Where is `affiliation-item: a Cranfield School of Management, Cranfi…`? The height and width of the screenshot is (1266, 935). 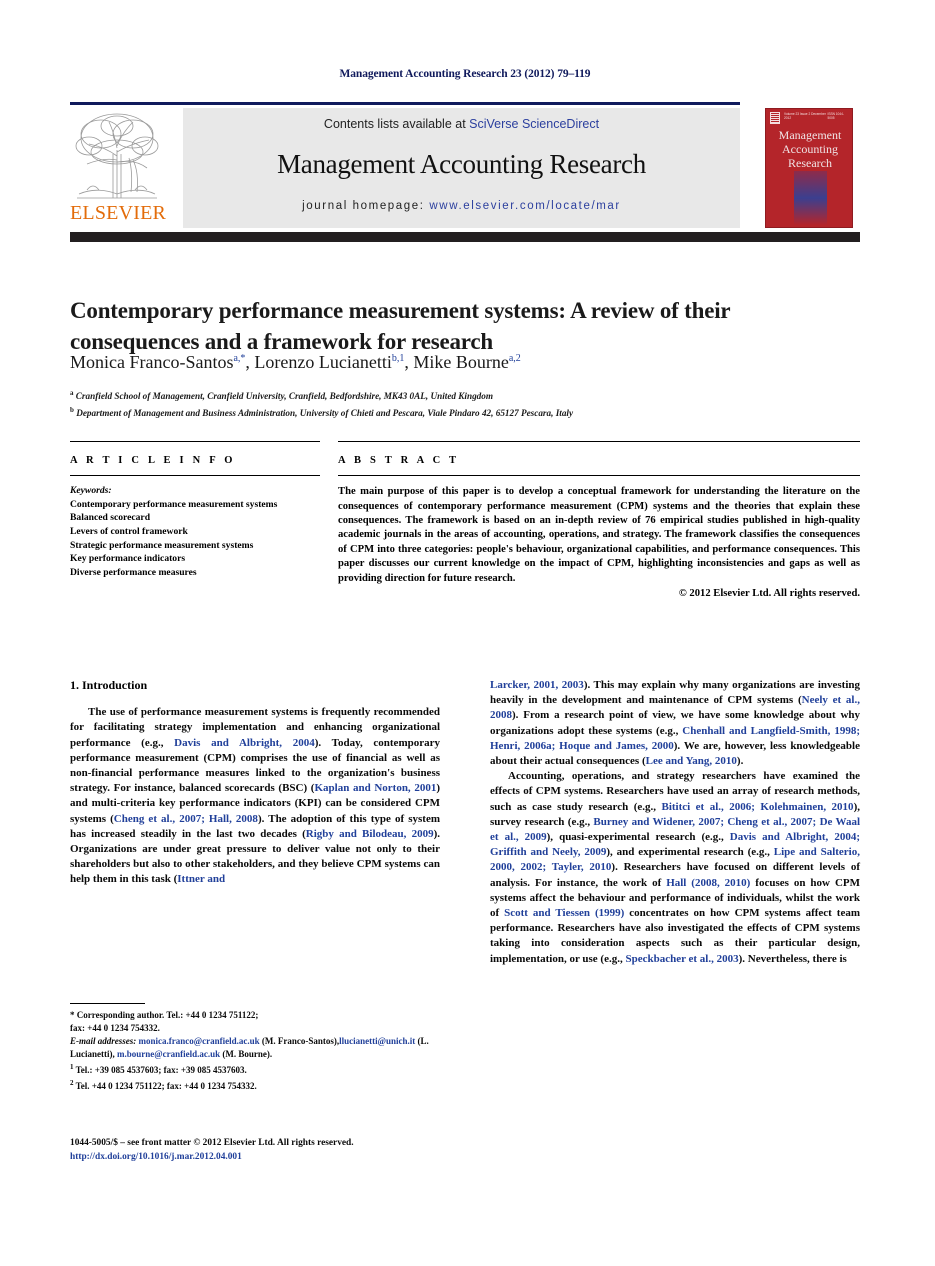 affiliation-item: a Cranfield School of Management, Cranfi… is located at coordinates (282, 395).